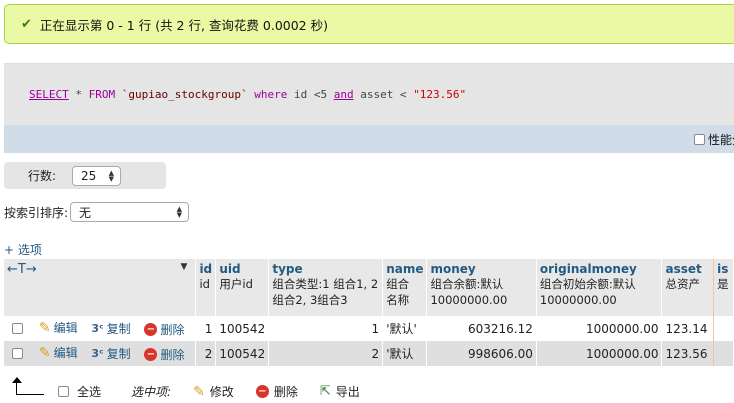  What do you see at coordinates (344, 94) in the screenshot?
I see `sql-keyword: and` at bounding box center [344, 94].